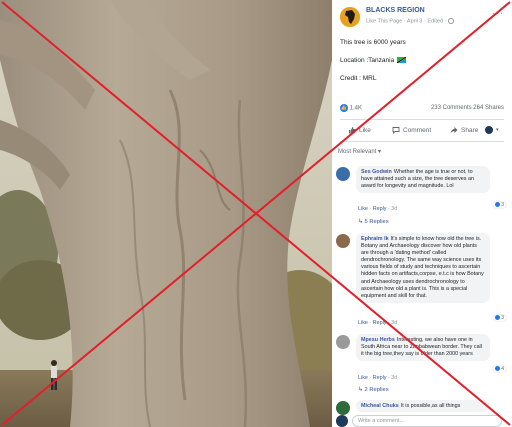 The image size is (512, 427). I want to click on comment-sort-dropdown: Most Relevant ▾, so click(359, 151).